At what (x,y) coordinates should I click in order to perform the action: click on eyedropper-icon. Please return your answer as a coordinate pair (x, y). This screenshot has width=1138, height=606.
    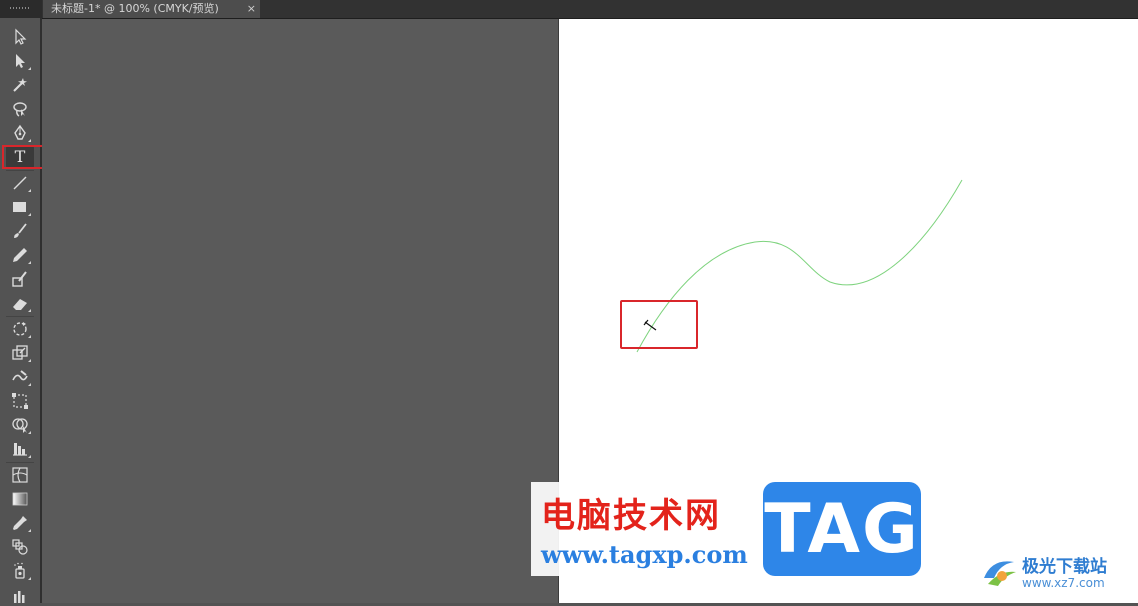
    Looking at the image, I should click on (20, 523).